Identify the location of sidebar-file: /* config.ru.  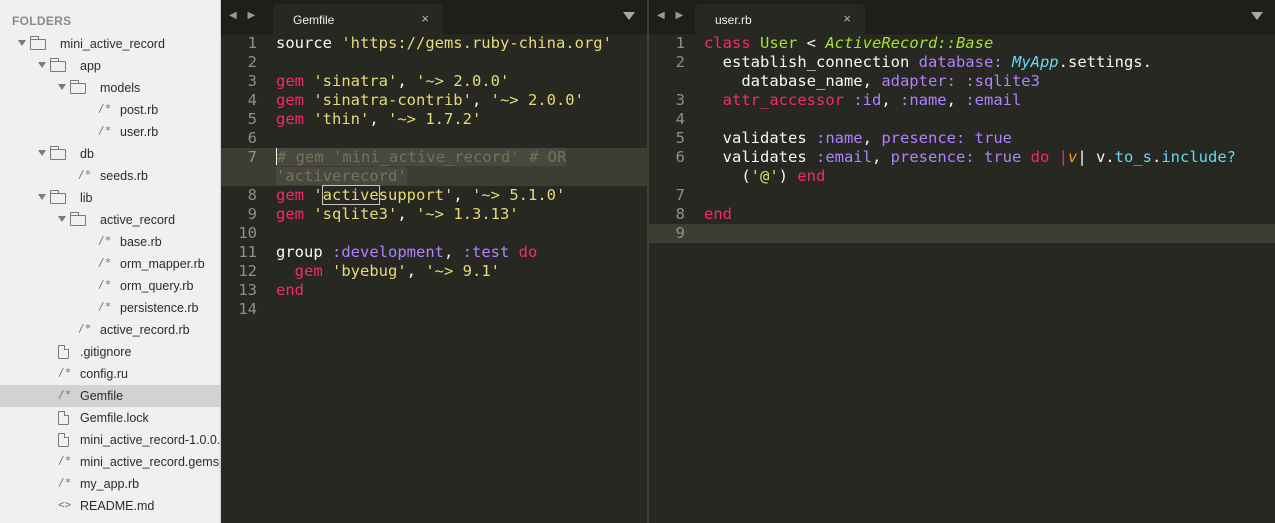
(110, 374).